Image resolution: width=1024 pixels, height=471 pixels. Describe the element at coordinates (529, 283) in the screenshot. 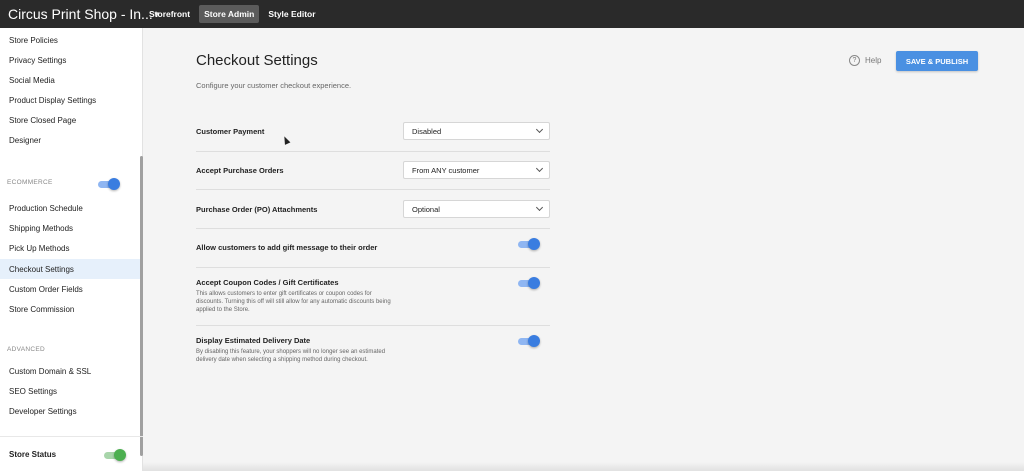

I see `coupon-codes-toggle` at that location.